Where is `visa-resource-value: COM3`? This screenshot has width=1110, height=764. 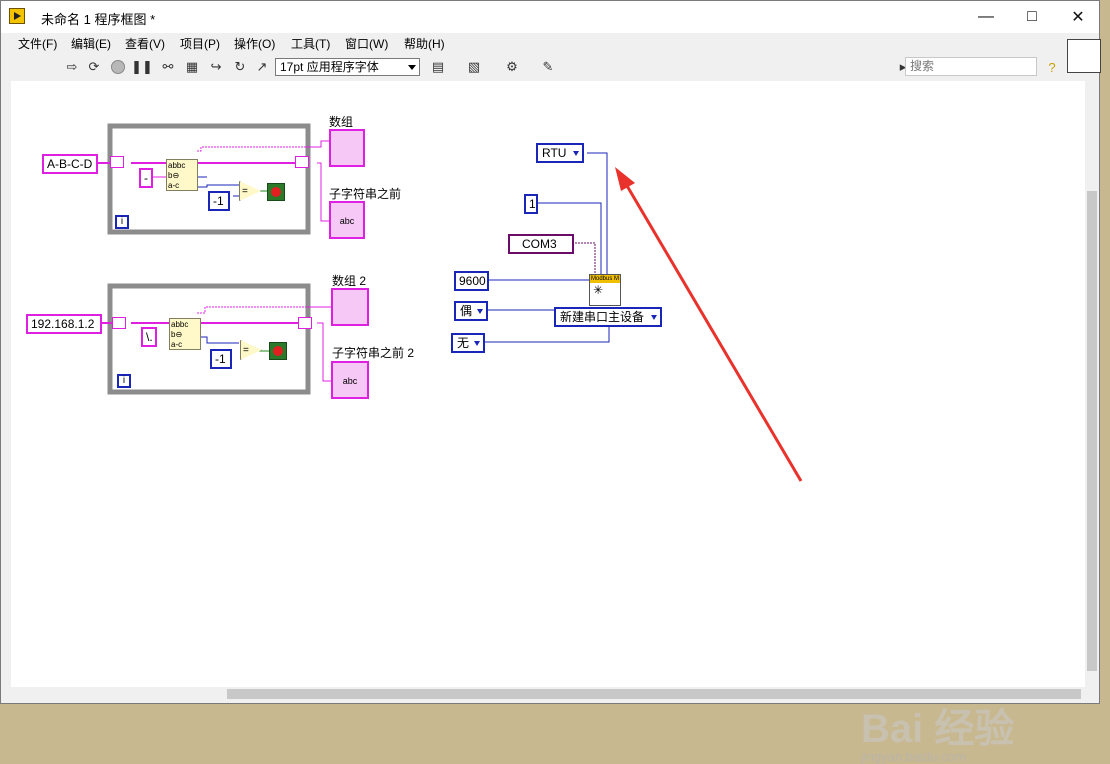 visa-resource-value: COM3 is located at coordinates (539, 244).